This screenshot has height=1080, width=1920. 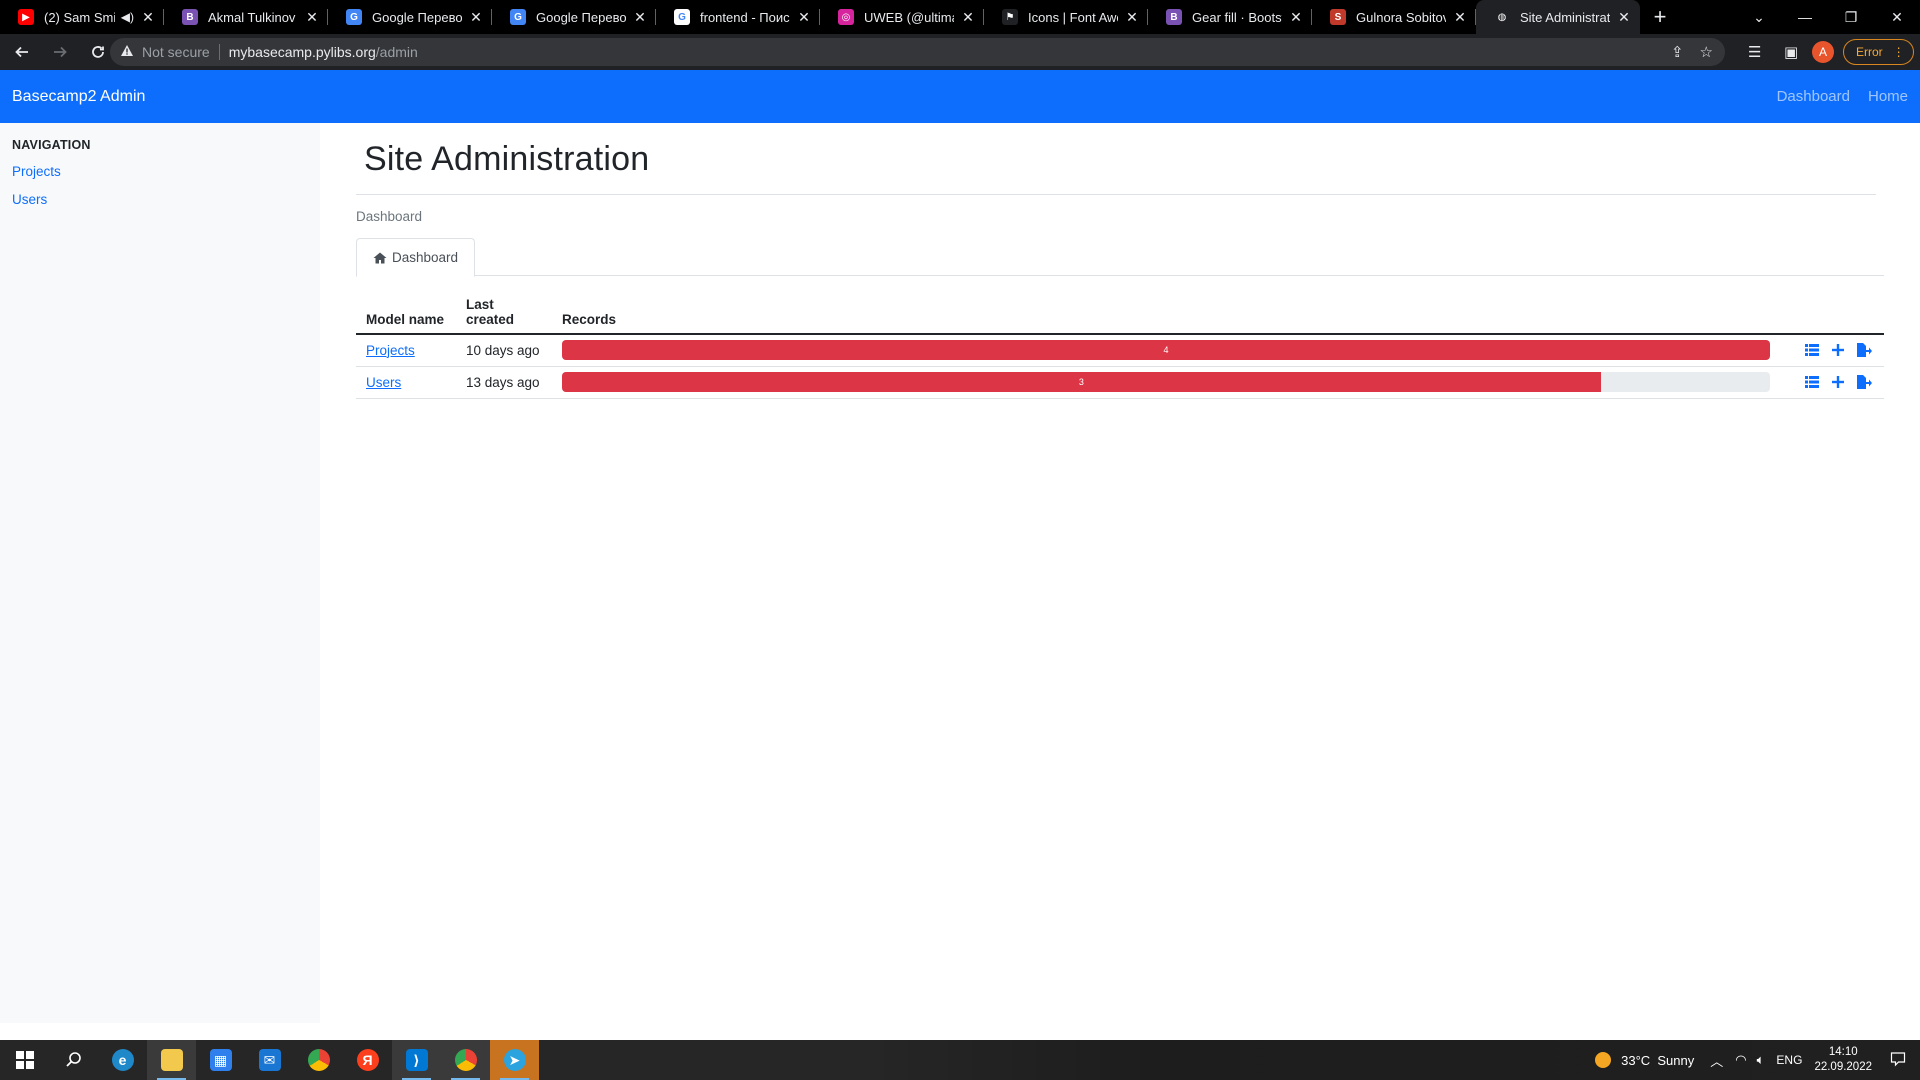 I want to click on url-host: mybasecamp.pylibs.org, so click(x=302, y=52).